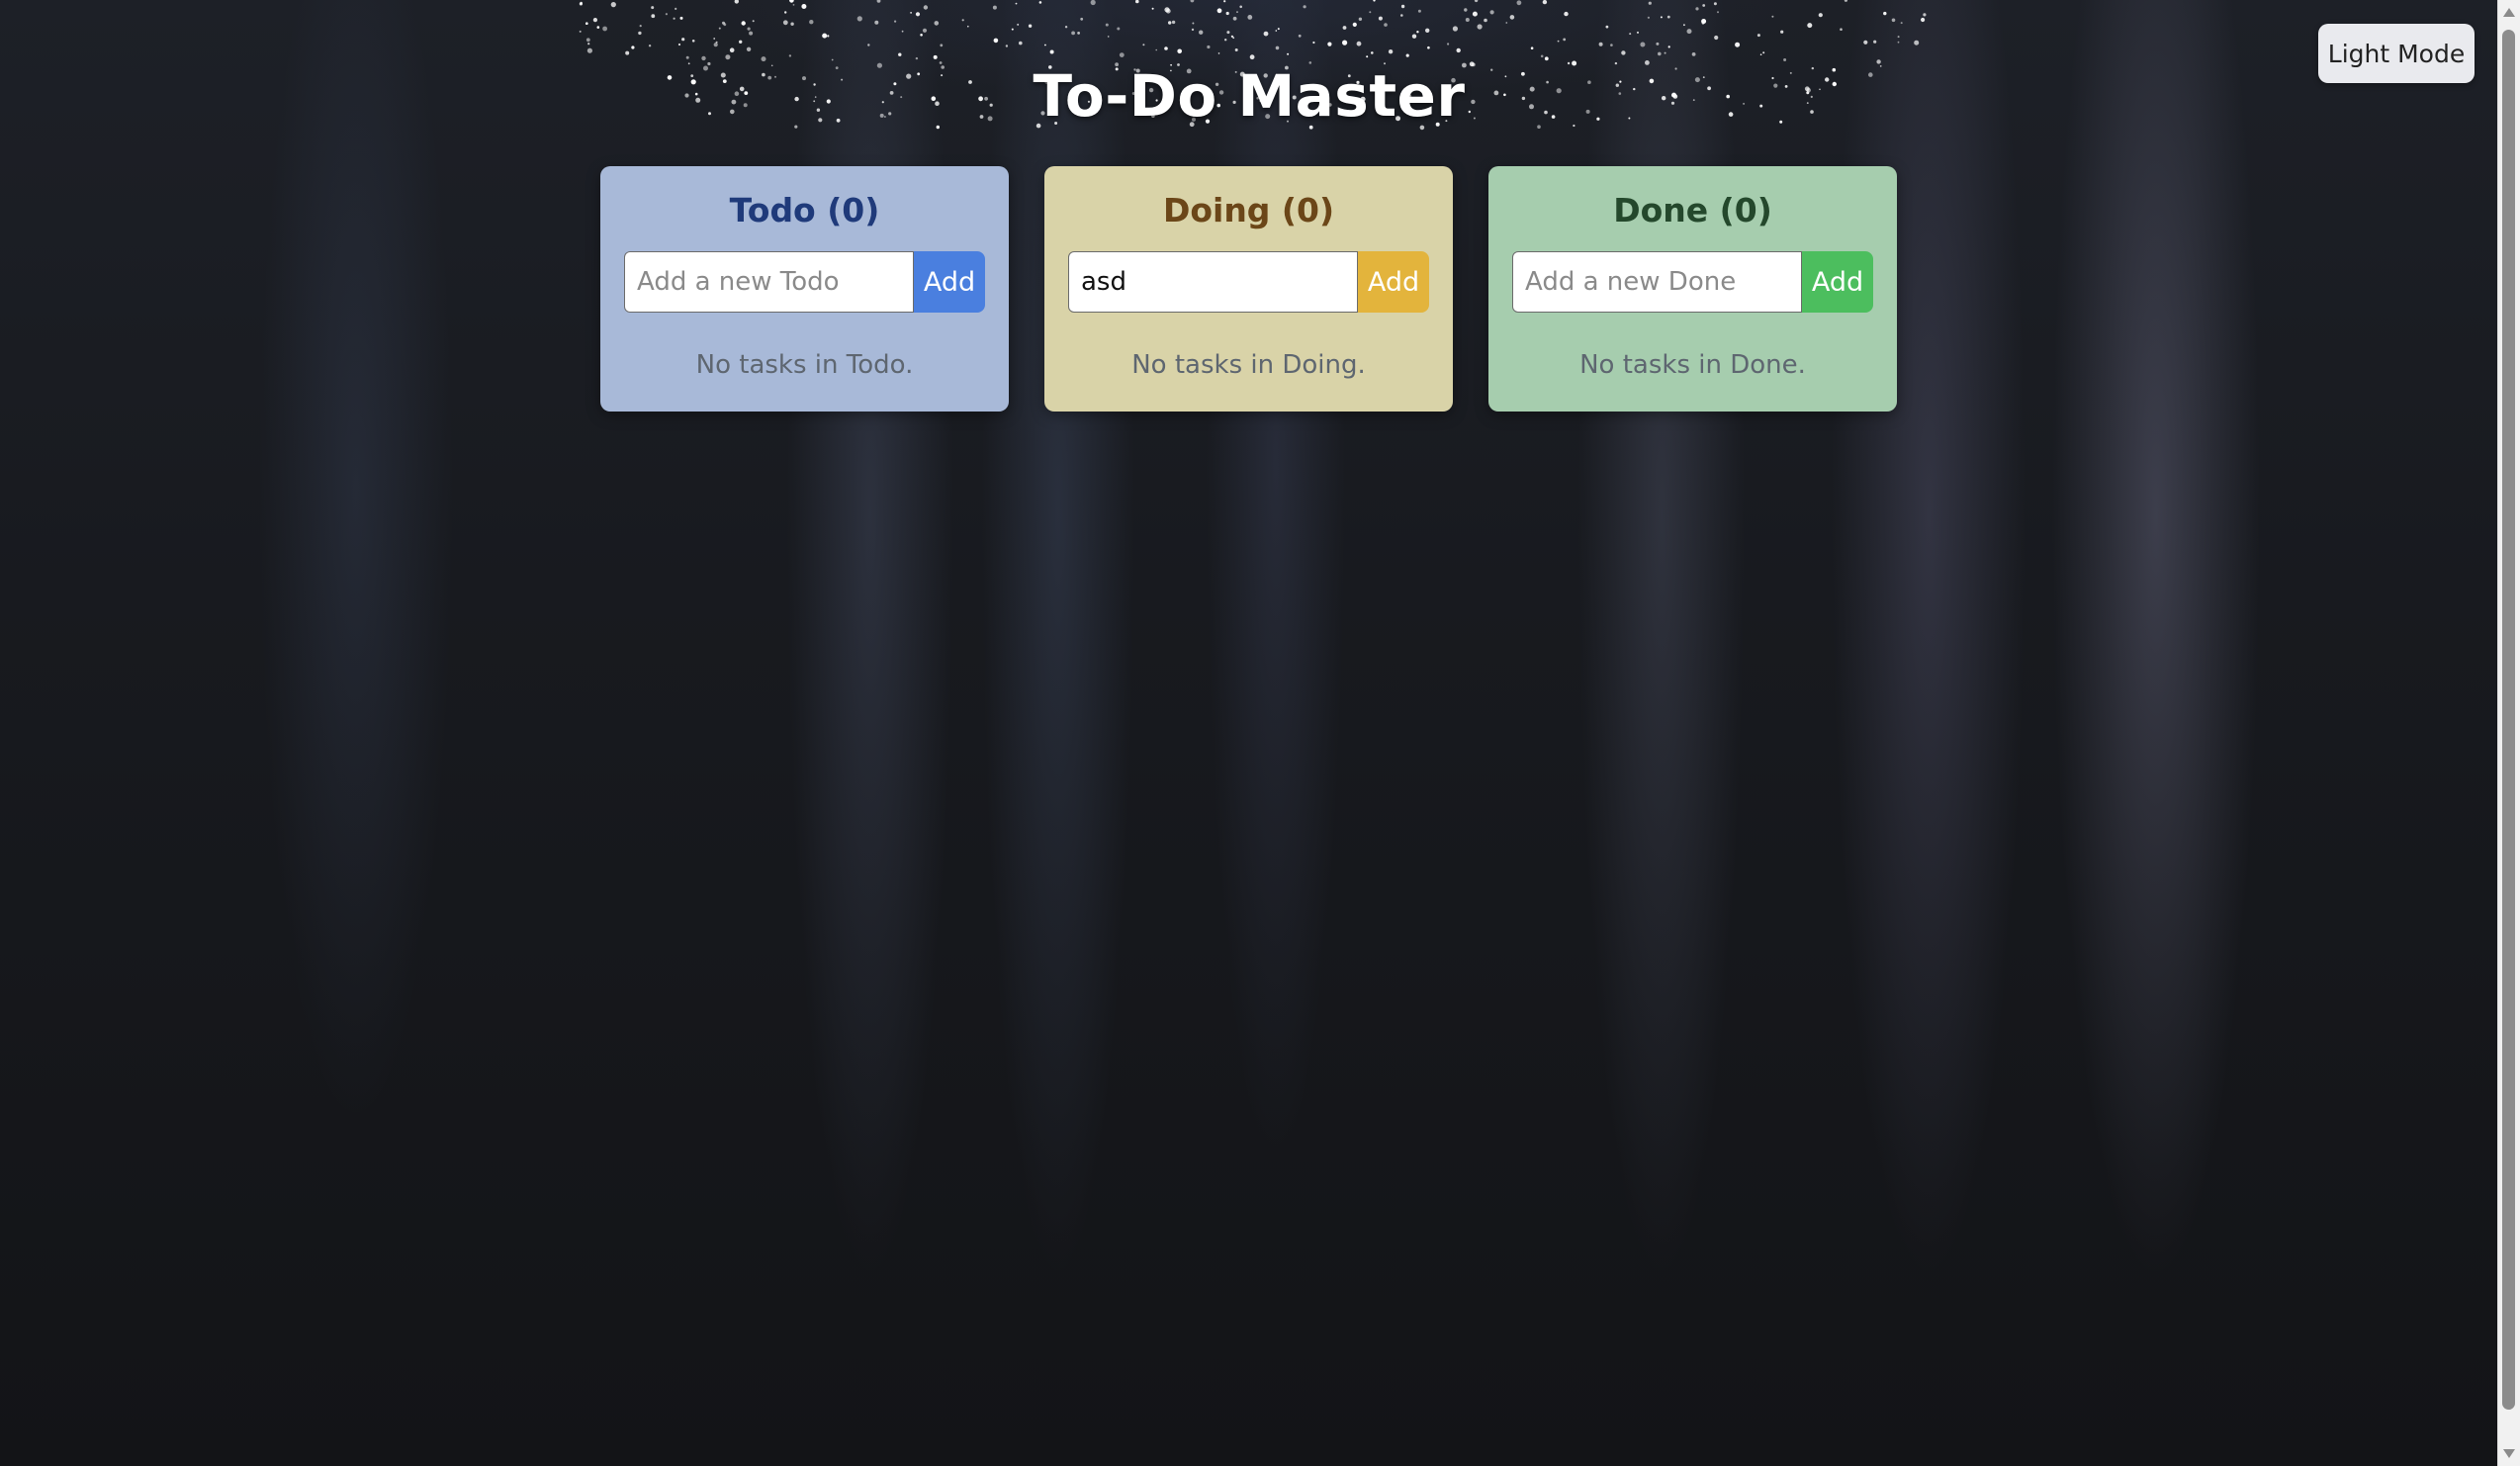  What do you see at coordinates (1657, 282) in the screenshot?
I see `done-task-input` at bounding box center [1657, 282].